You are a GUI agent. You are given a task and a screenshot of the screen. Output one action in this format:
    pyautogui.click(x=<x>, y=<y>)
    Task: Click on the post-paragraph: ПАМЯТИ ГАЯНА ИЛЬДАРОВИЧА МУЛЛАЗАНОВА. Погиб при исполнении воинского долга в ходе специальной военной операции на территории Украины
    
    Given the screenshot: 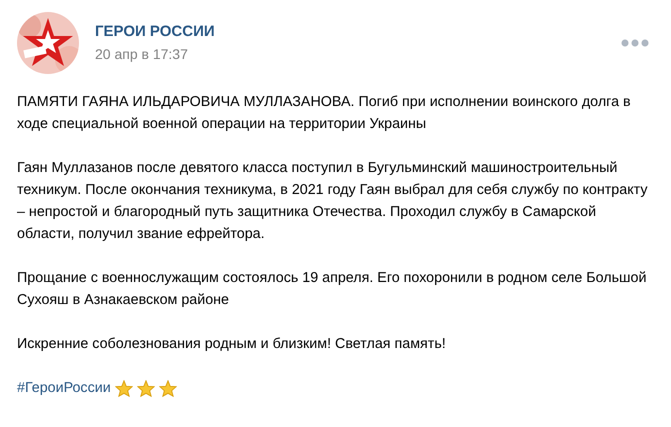 What is the action you would take?
    pyautogui.click(x=324, y=113)
    